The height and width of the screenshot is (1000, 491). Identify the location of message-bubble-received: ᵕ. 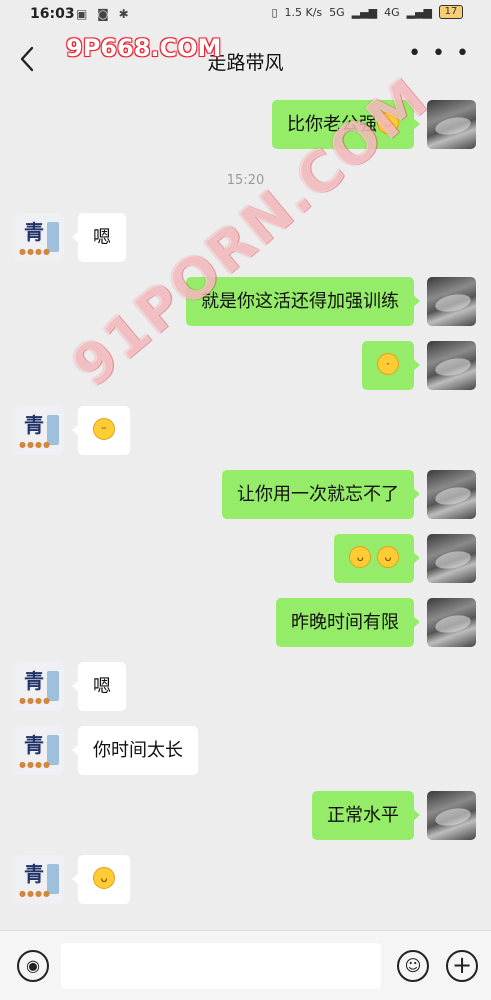
(101, 430).